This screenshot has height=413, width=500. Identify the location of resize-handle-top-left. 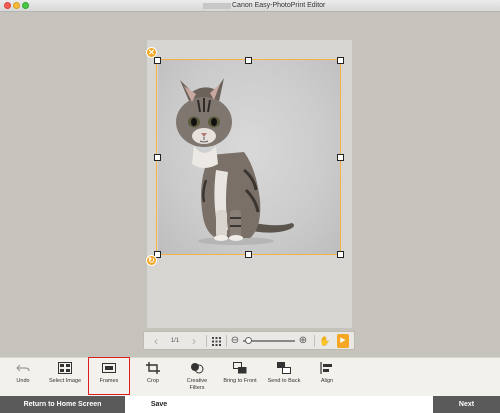
(157, 60).